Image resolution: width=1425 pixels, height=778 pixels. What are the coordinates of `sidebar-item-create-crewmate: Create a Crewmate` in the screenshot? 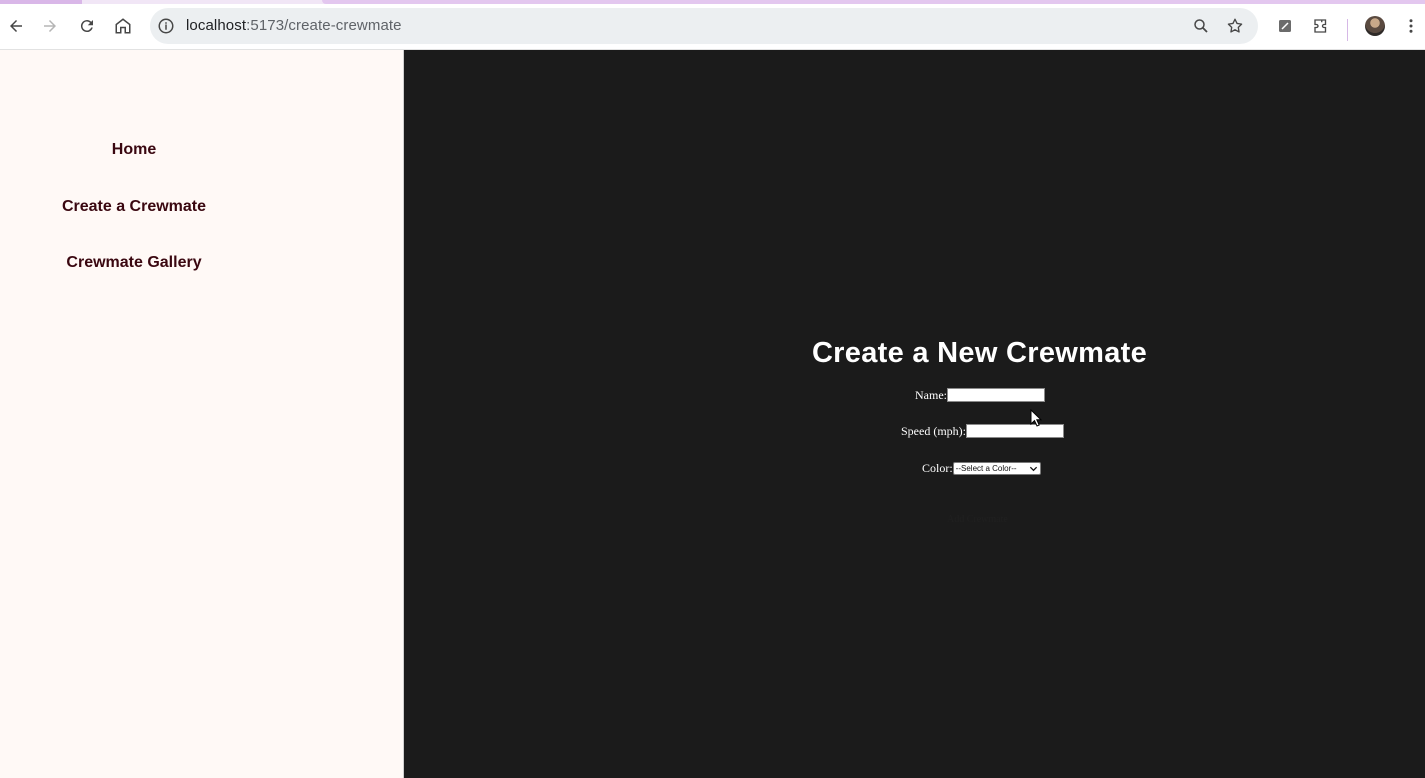 It's located at (134, 207).